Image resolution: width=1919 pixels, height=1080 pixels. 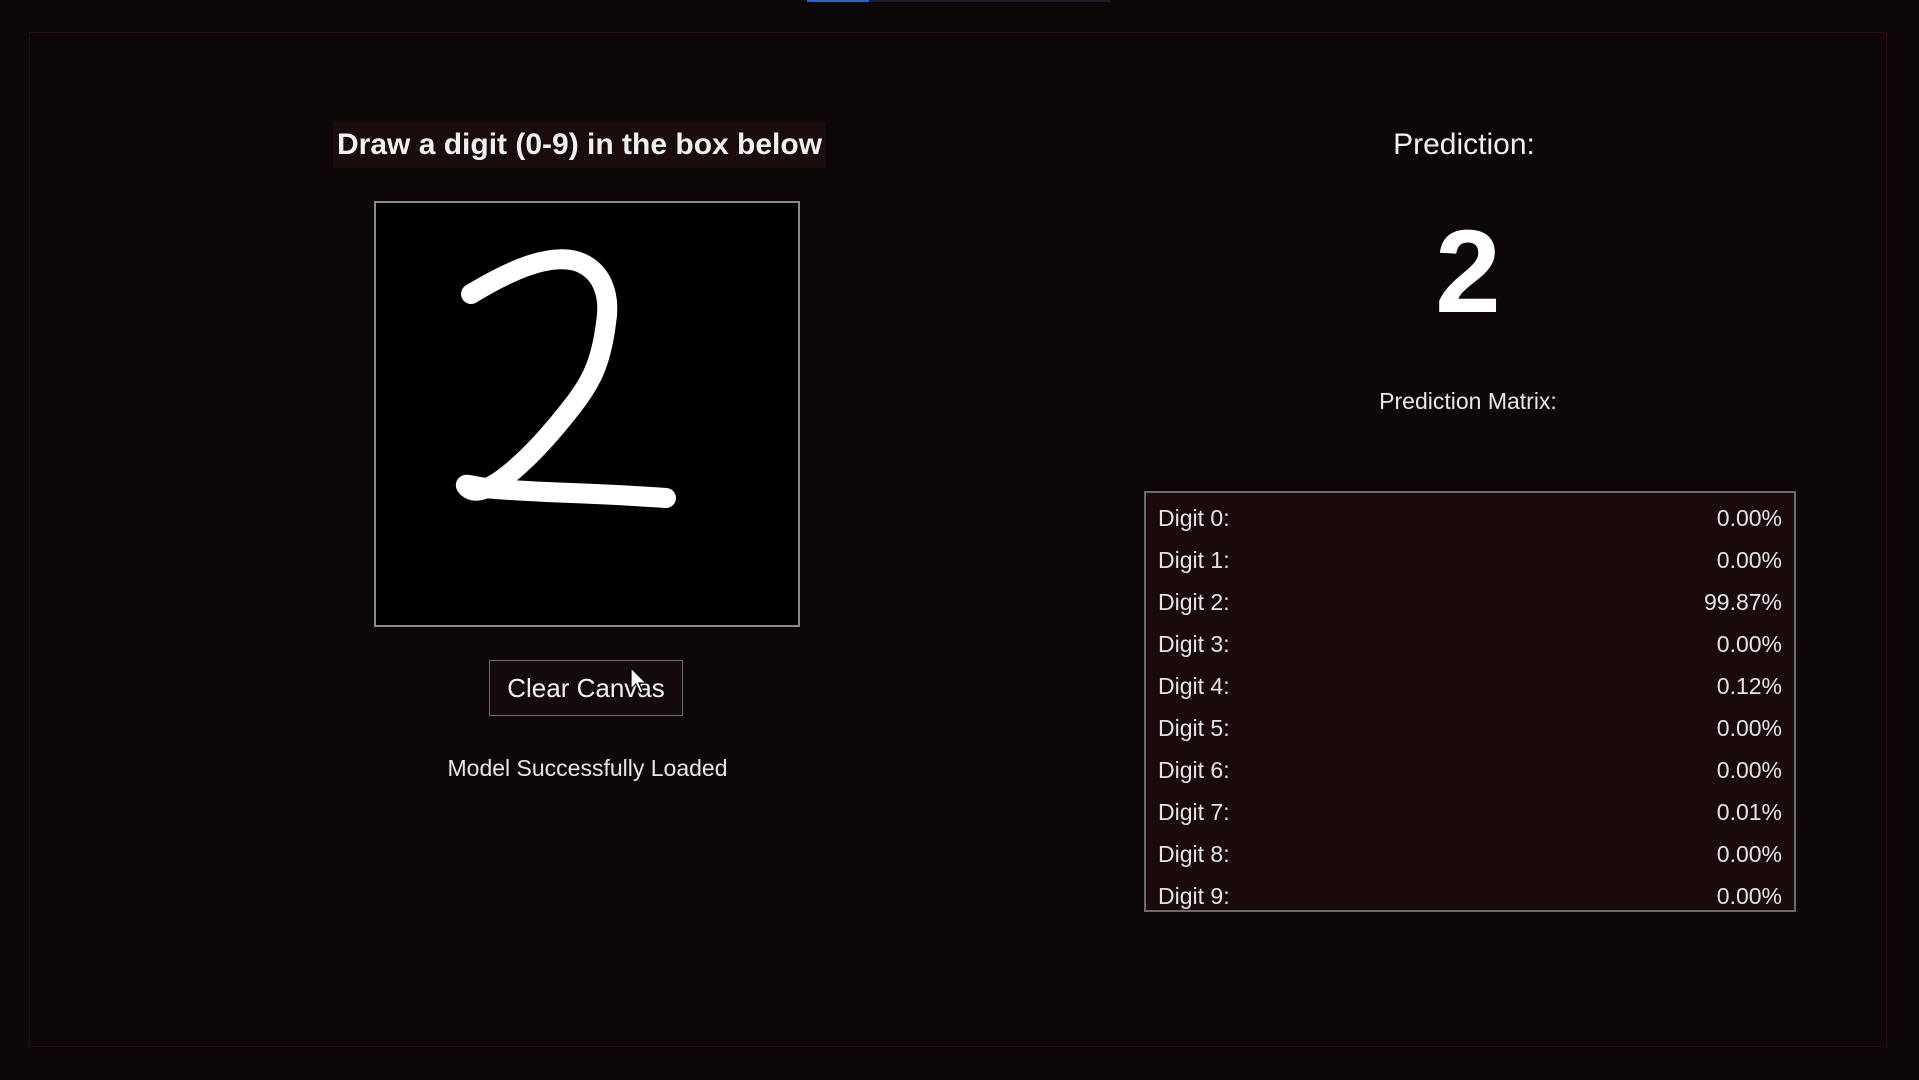 What do you see at coordinates (639, 680) in the screenshot?
I see `mouse-pointer-icon` at bounding box center [639, 680].